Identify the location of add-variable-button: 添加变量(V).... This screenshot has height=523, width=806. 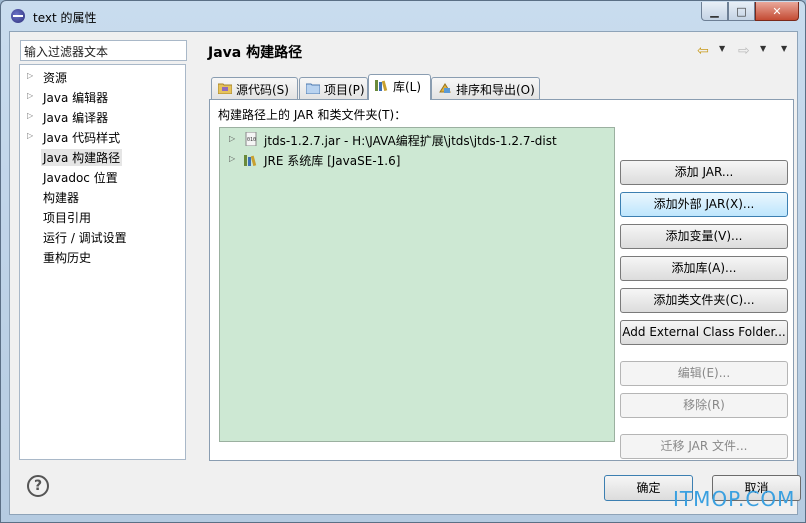
(704, 236).